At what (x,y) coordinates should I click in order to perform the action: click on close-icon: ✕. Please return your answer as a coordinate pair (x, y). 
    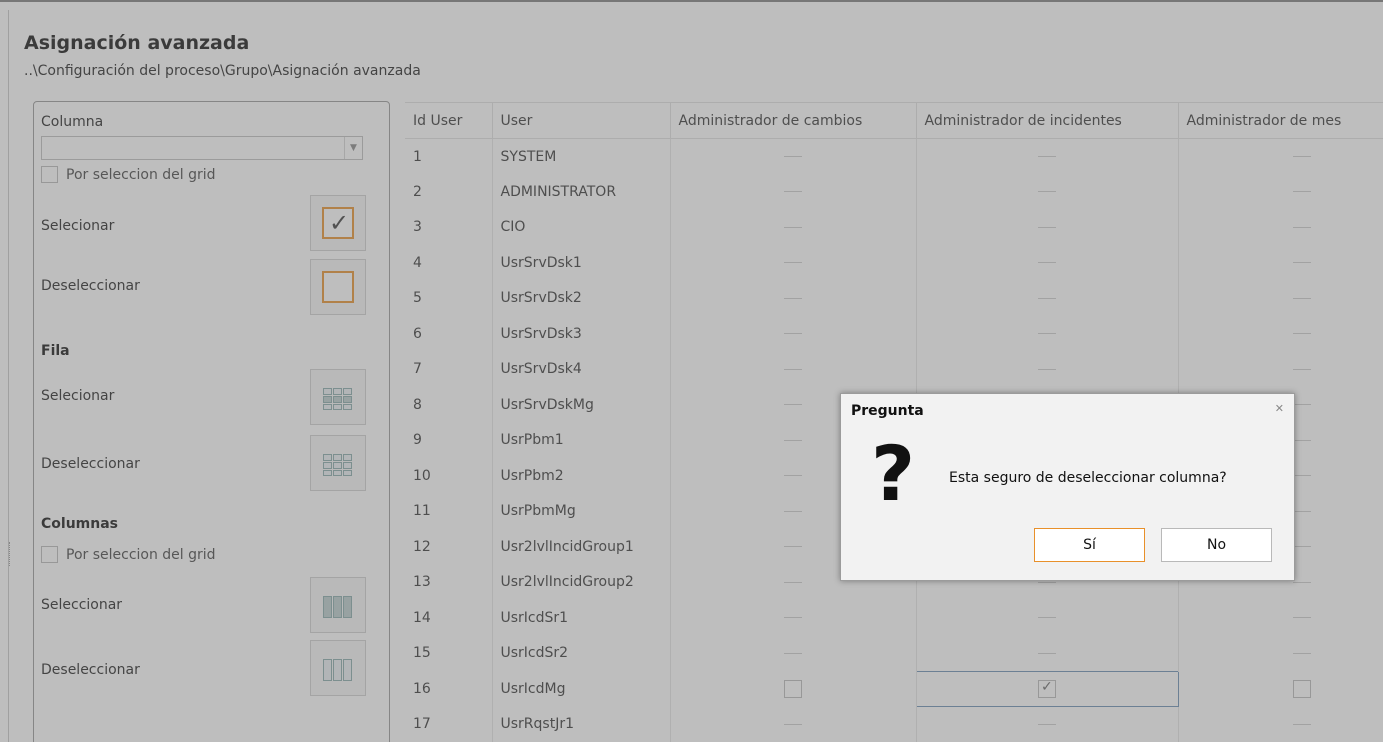
    Looking at the image, I should click on (1279, 408).